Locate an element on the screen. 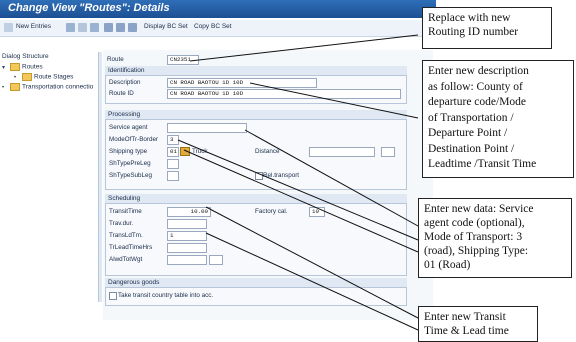  display-bc-set-button: Display BC Set is located at coordinates (166, 26).